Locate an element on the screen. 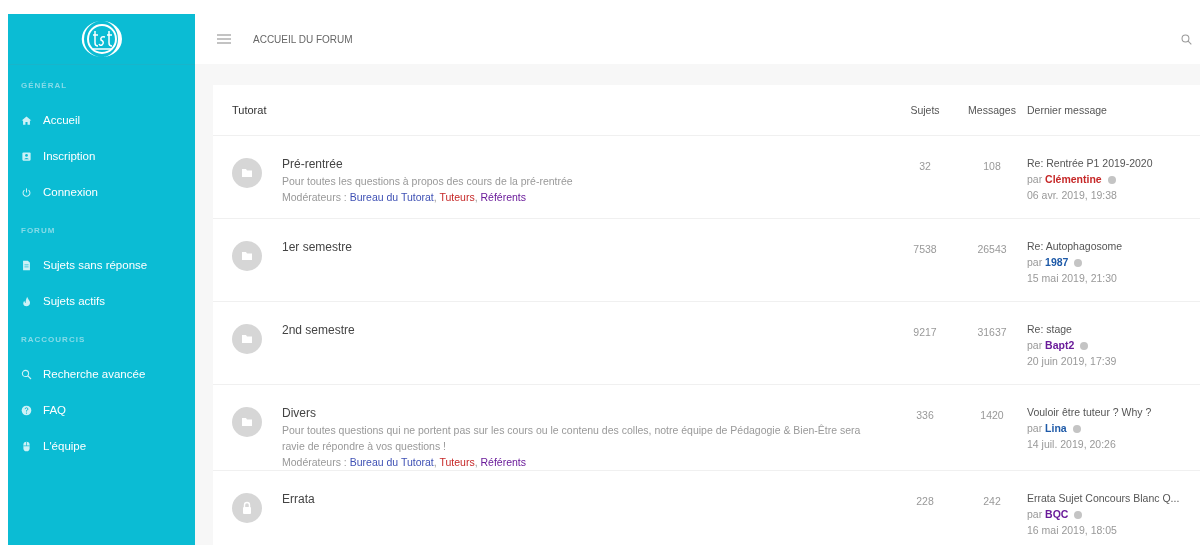 The width and height of the screenshot is (1200, 545). forum-title: 2nd semestre is located at coordinates (577, 330).